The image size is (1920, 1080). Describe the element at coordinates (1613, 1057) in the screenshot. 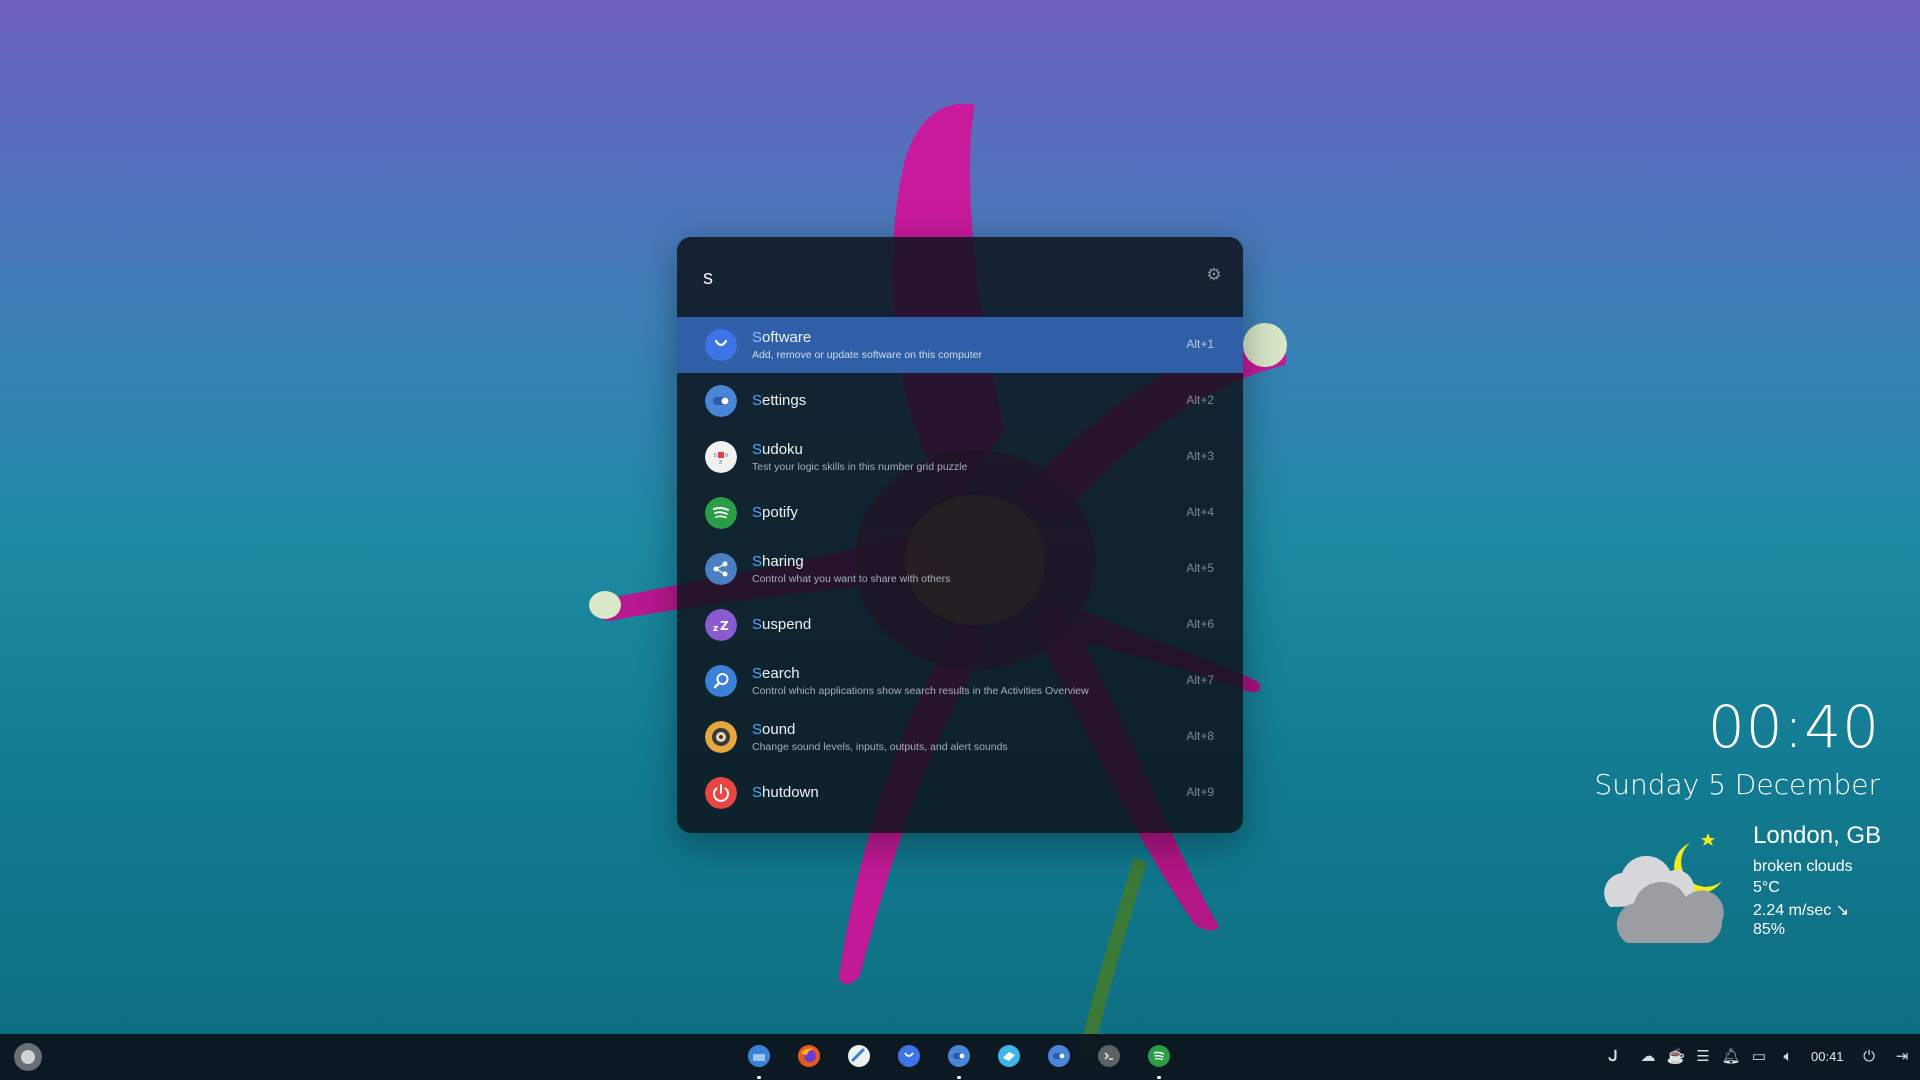

I see `tray-app-icon: ᒍ` at that location.